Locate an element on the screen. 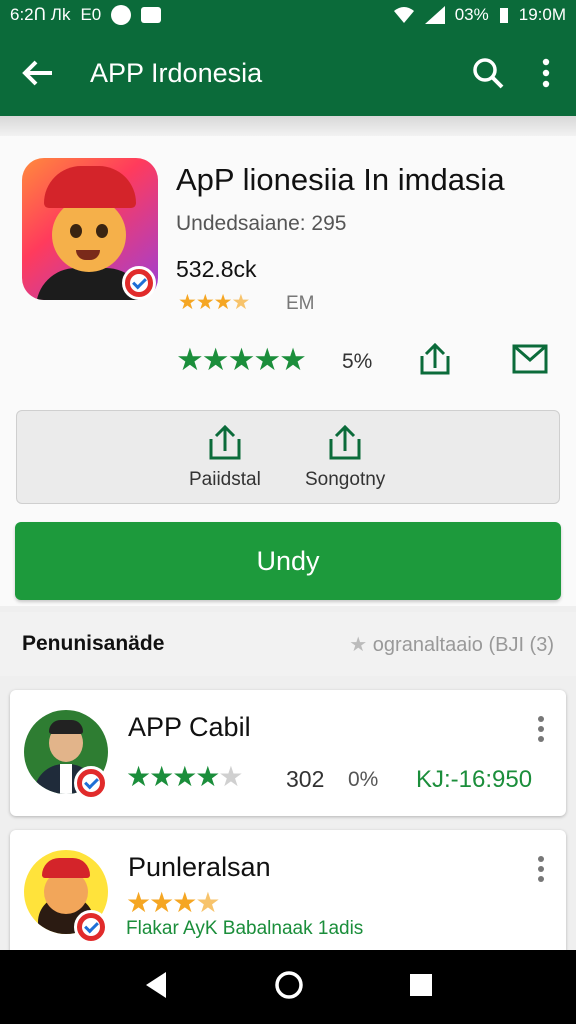 The image size is (576, 1024). search-button is located at coordinates (488, 73).